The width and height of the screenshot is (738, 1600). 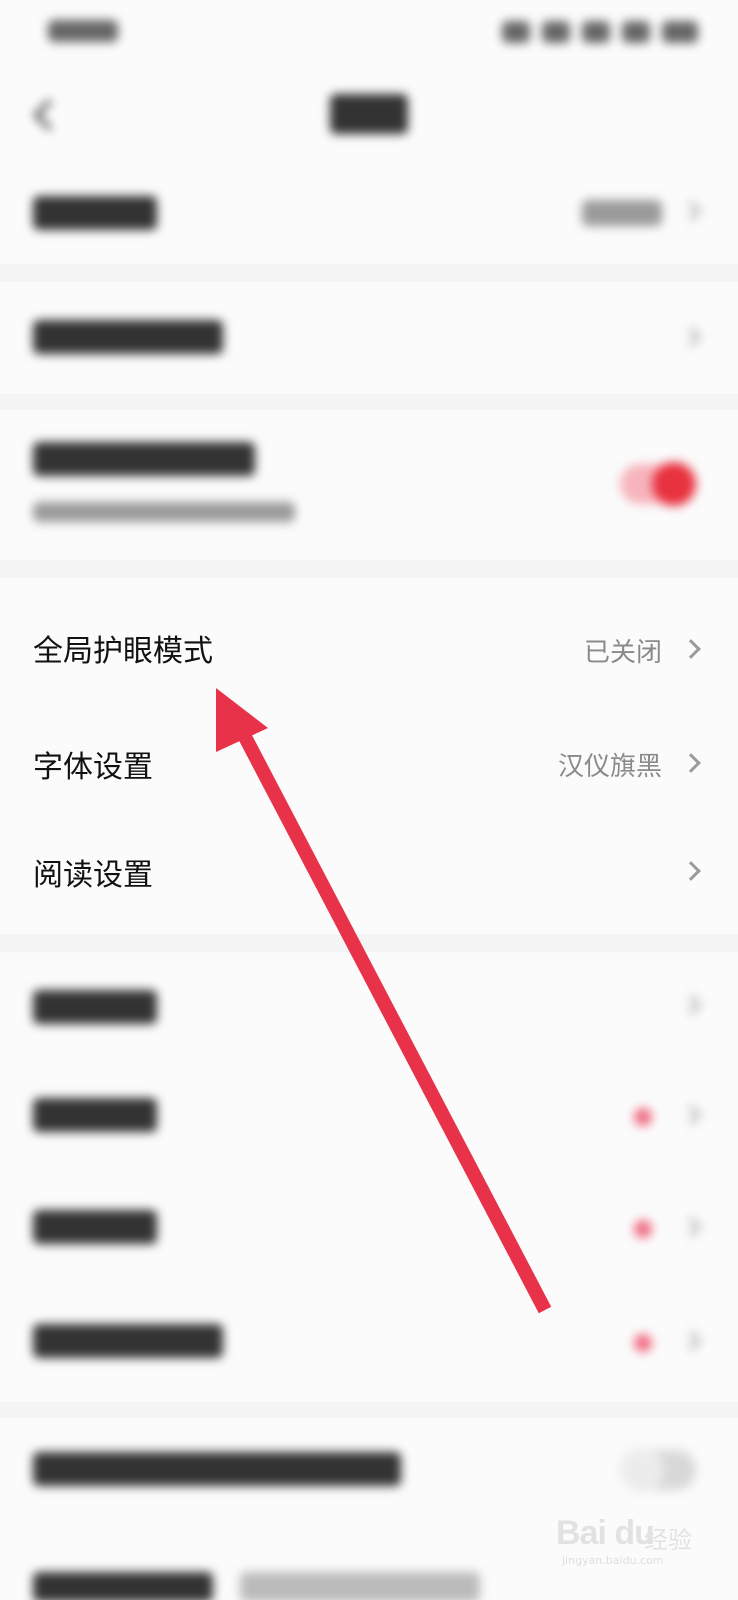 What do you see at coordinates (680, 32) in the screenshot?
I see `battery-icon` at bounding box center [680, 32].